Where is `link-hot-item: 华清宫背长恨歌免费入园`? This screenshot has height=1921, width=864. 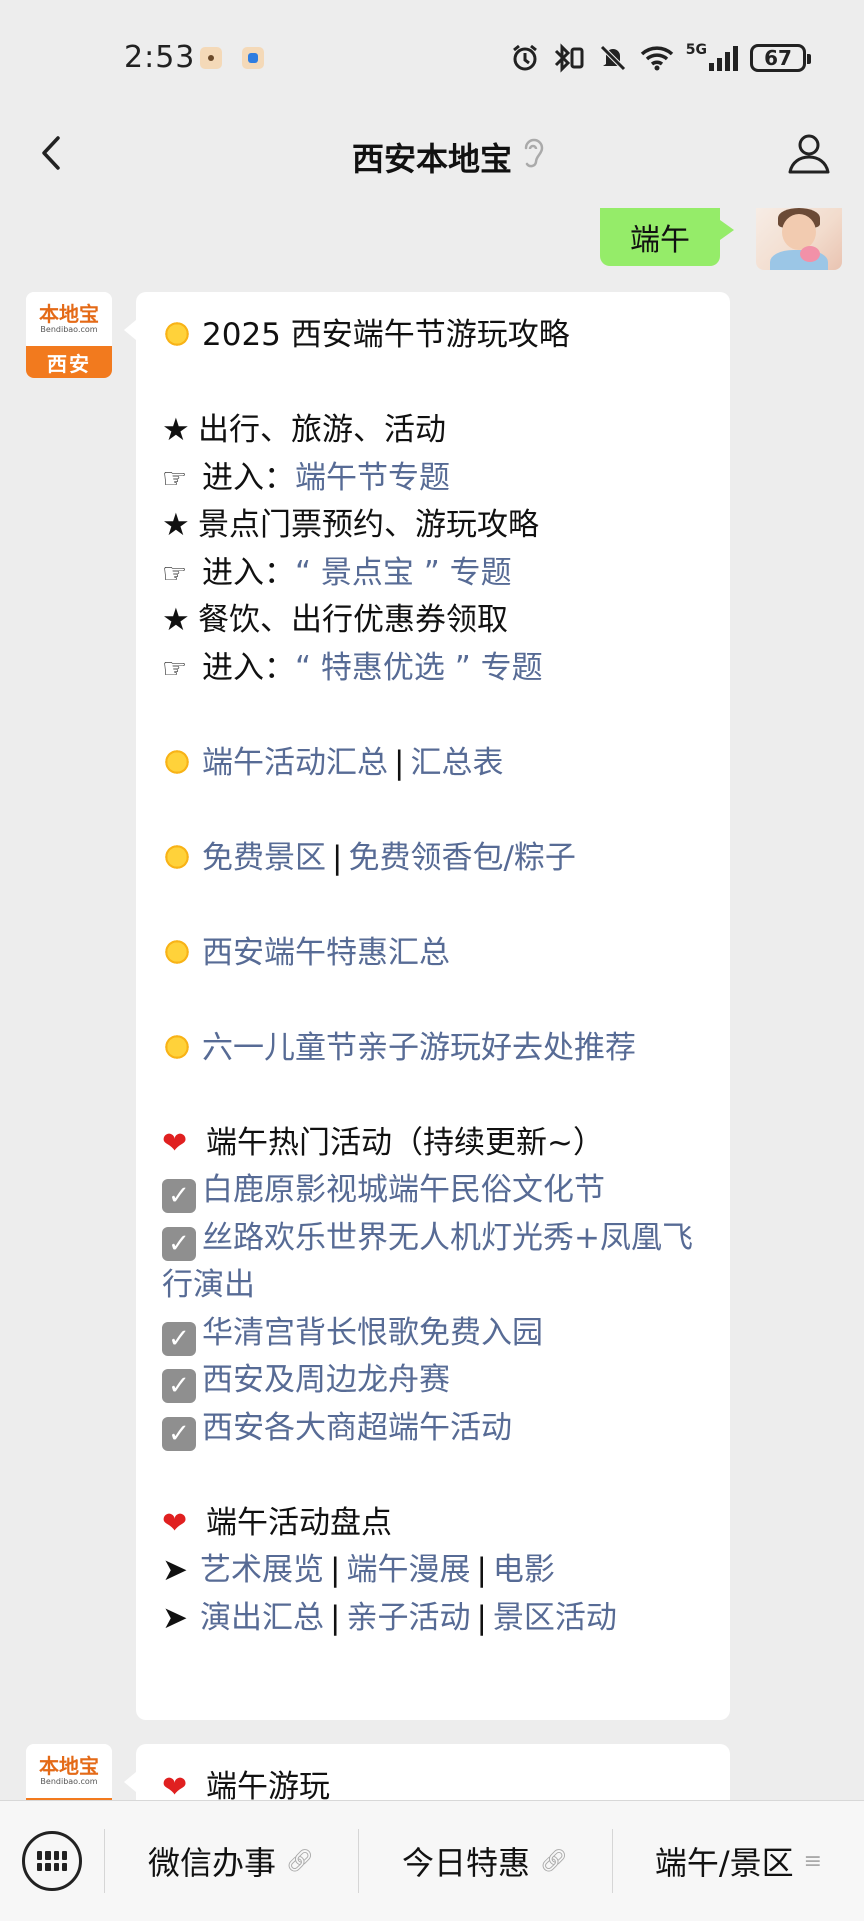
link-hot-item: 华清宫背长恨歌免费入园 is located at coordinates (372, 1333).